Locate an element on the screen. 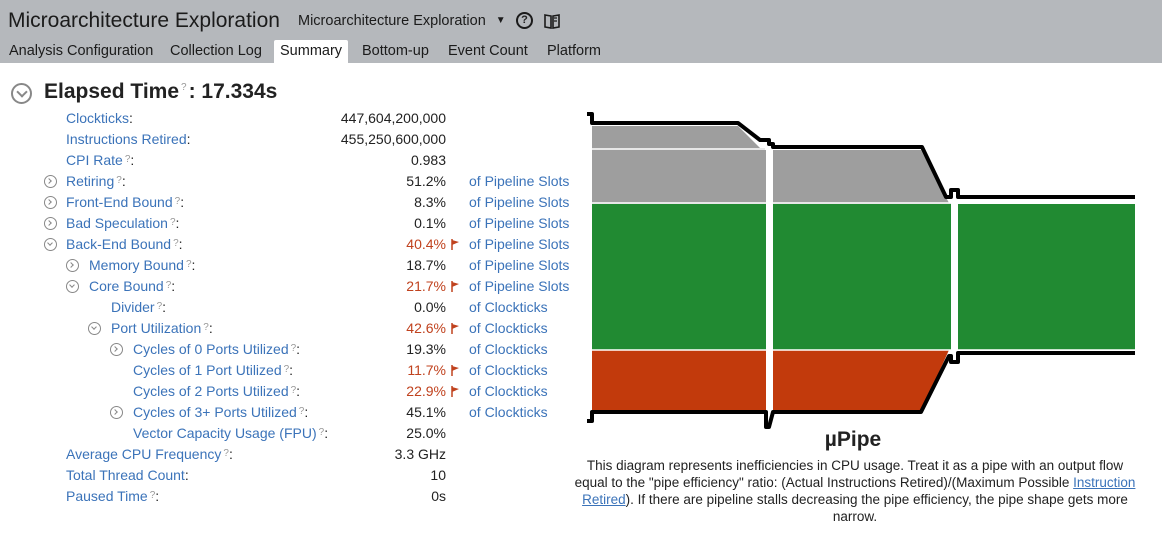  metric-row: Back-End Bound?: 40.4% of Pipeline Slots is located at coordinates (290, 244).